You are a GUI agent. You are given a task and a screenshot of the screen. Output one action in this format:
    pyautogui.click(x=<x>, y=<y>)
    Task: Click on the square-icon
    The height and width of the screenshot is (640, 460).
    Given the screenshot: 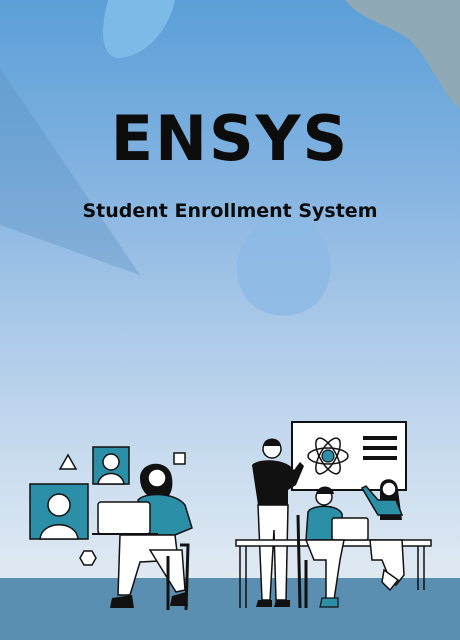 What is the action you would take?
    pyautogui.click(x=179, y=458)
    